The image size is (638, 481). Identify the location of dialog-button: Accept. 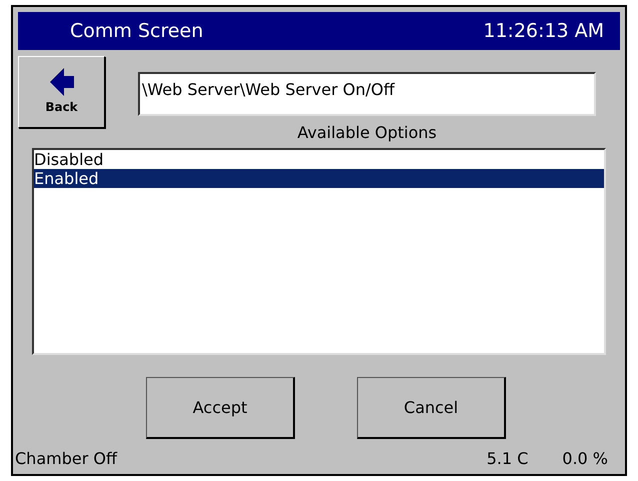
(220, 408).